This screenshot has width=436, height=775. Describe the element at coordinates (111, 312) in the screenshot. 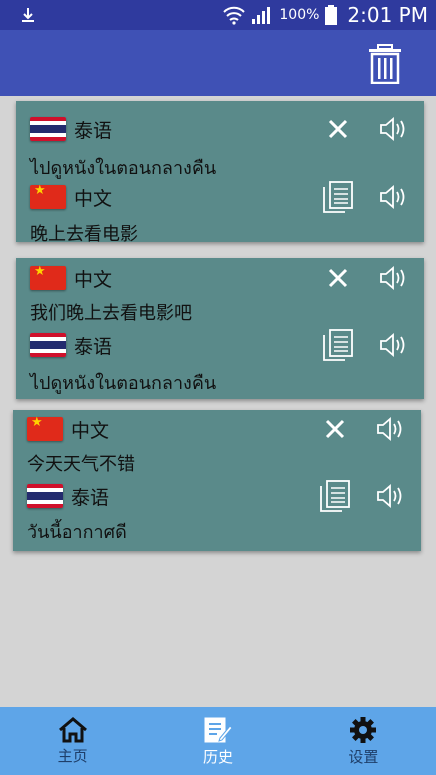

I see `source-text: 我们晚上去看电影吧` at that location.